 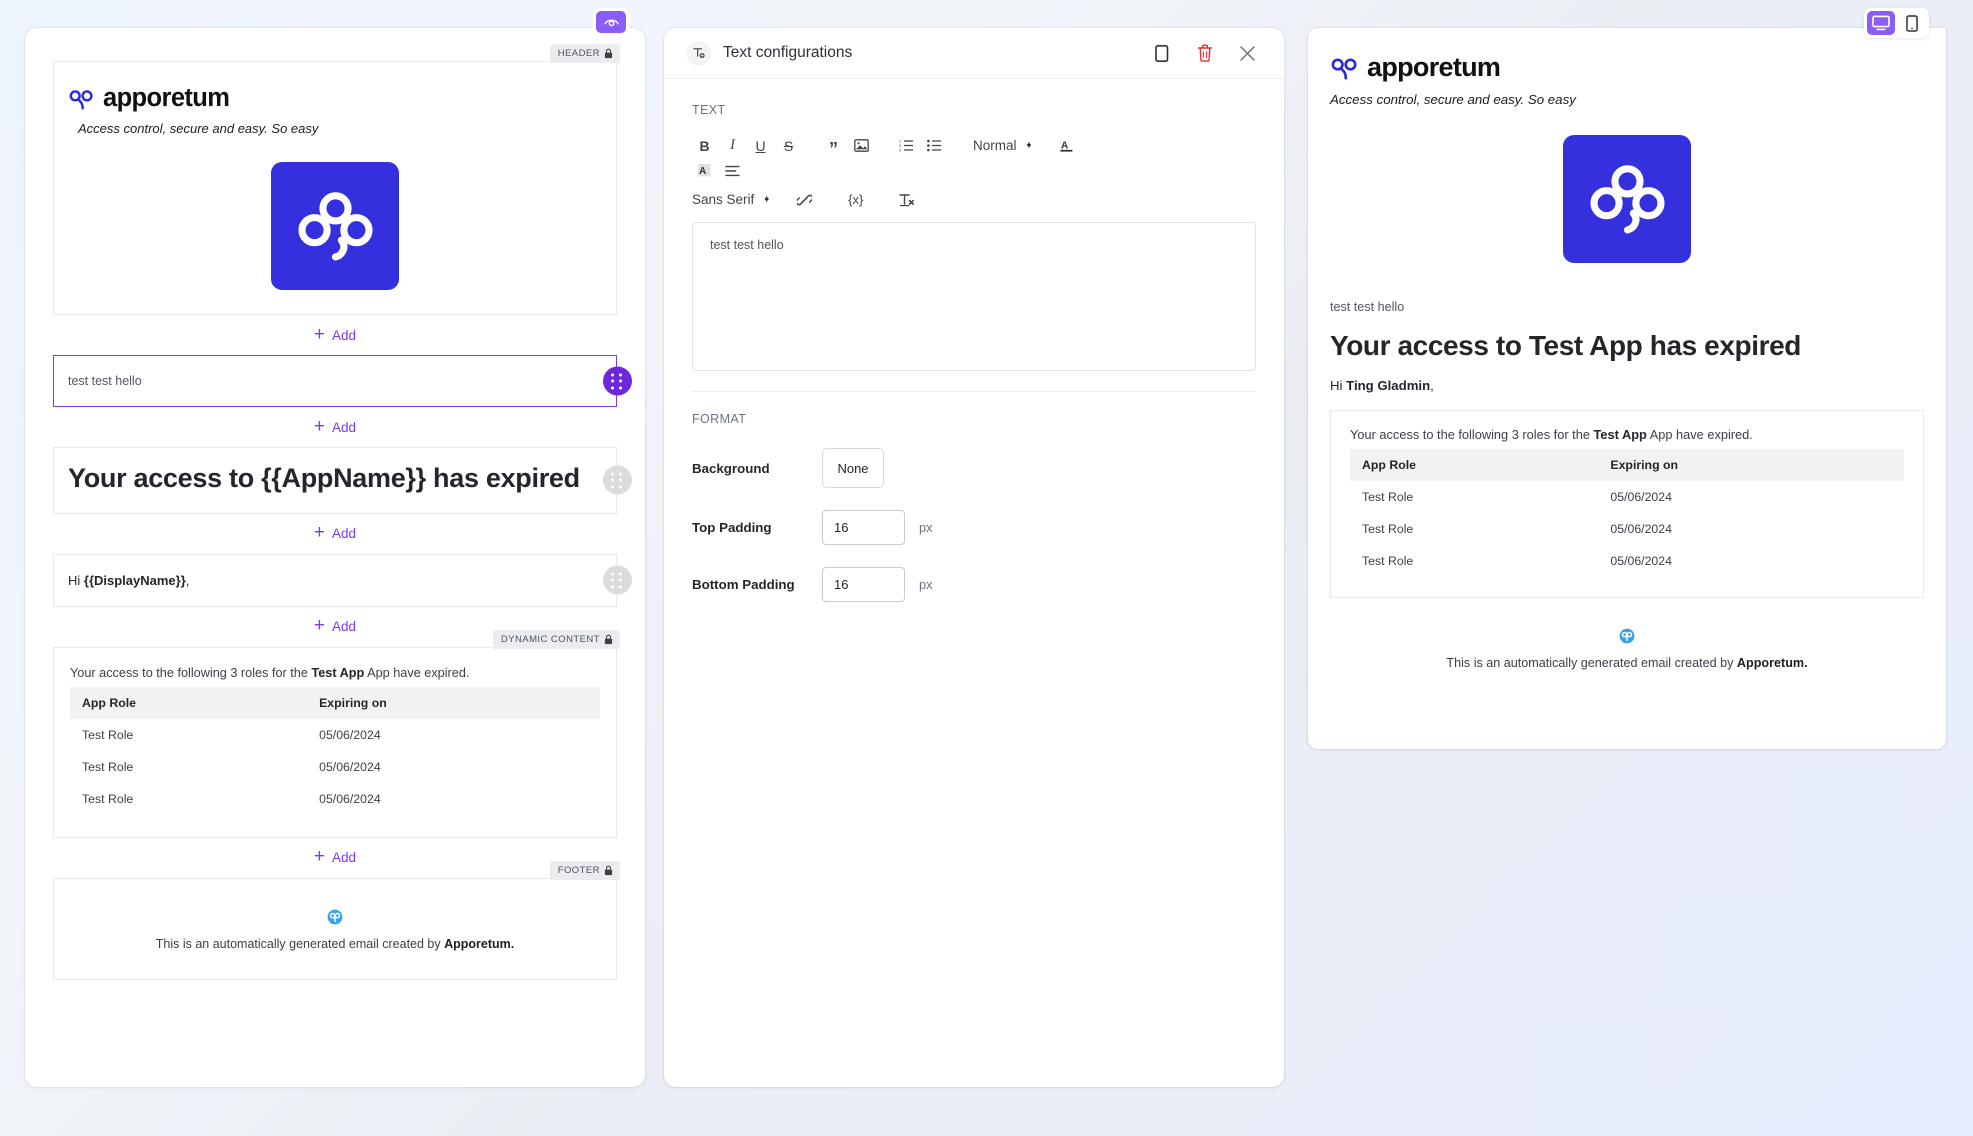 What do you see at coordinates (732, 145) in the screenshot?
I see `italic-button: I` at bounding box center [732, 145].